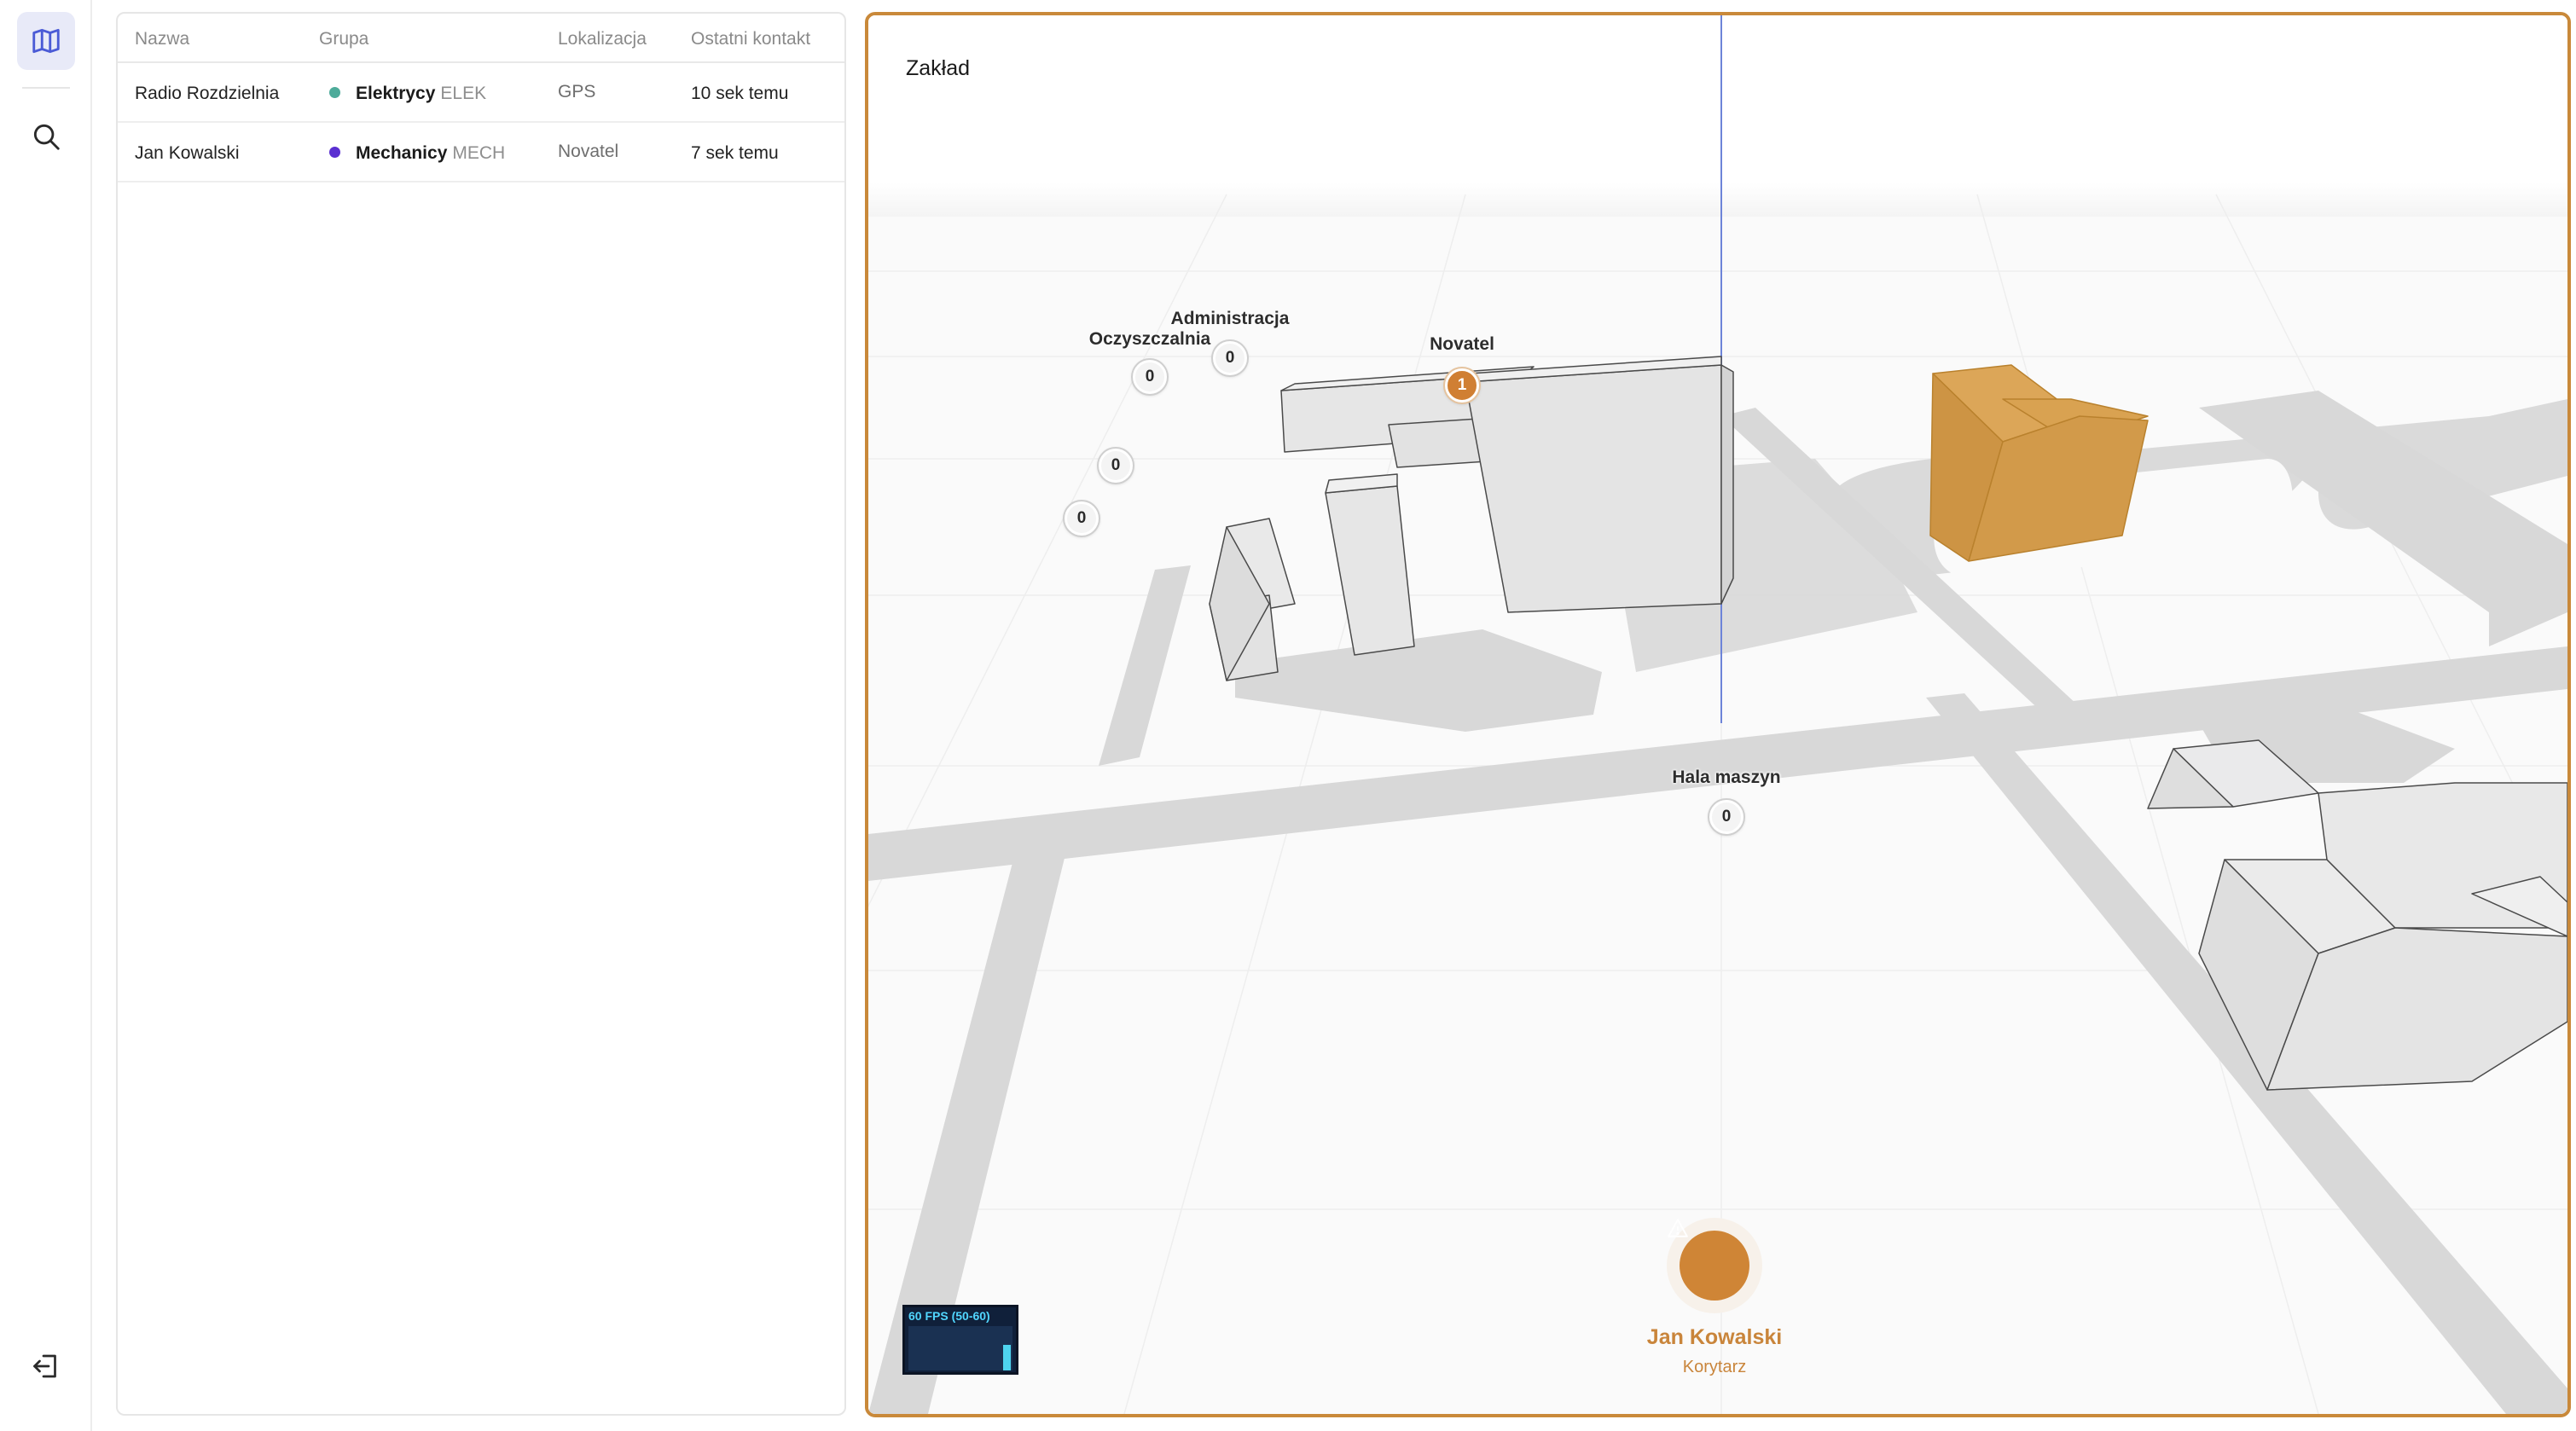 The width and height of the screenshot is (2576, 1431). Describe the element at coordinates (207, 93) in the screenshot. I see `row-name: Radio Rozdzielnia` at that location.